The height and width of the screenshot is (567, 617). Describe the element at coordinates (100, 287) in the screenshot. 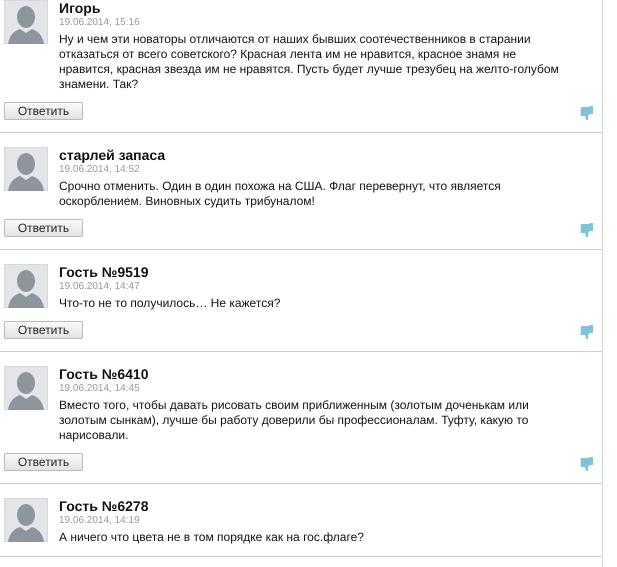

I see `comment-date: 19.06.2014, 14:47` at that location.